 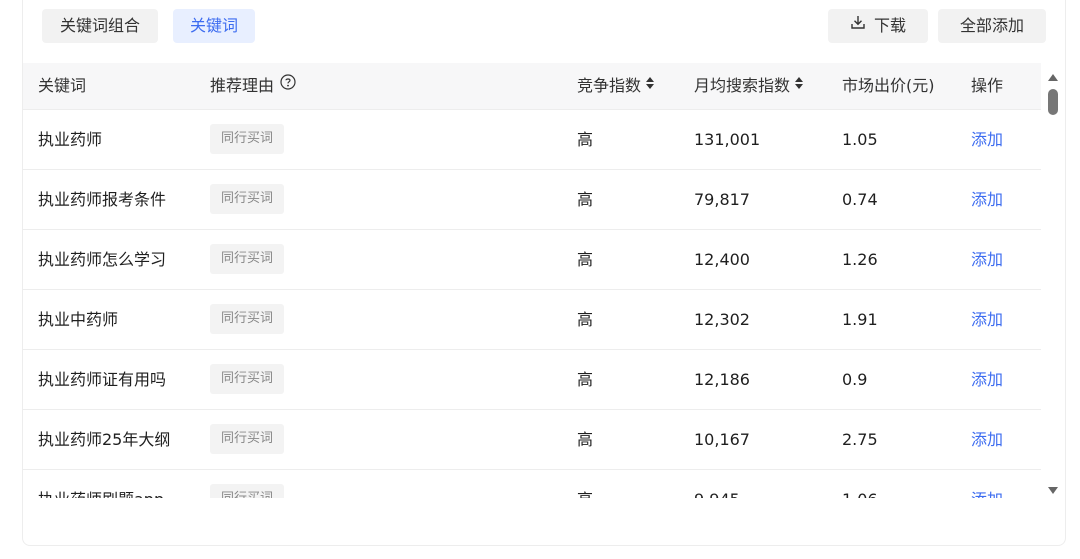 I want to click on question-circle-icon, so click(x=288, y=85).